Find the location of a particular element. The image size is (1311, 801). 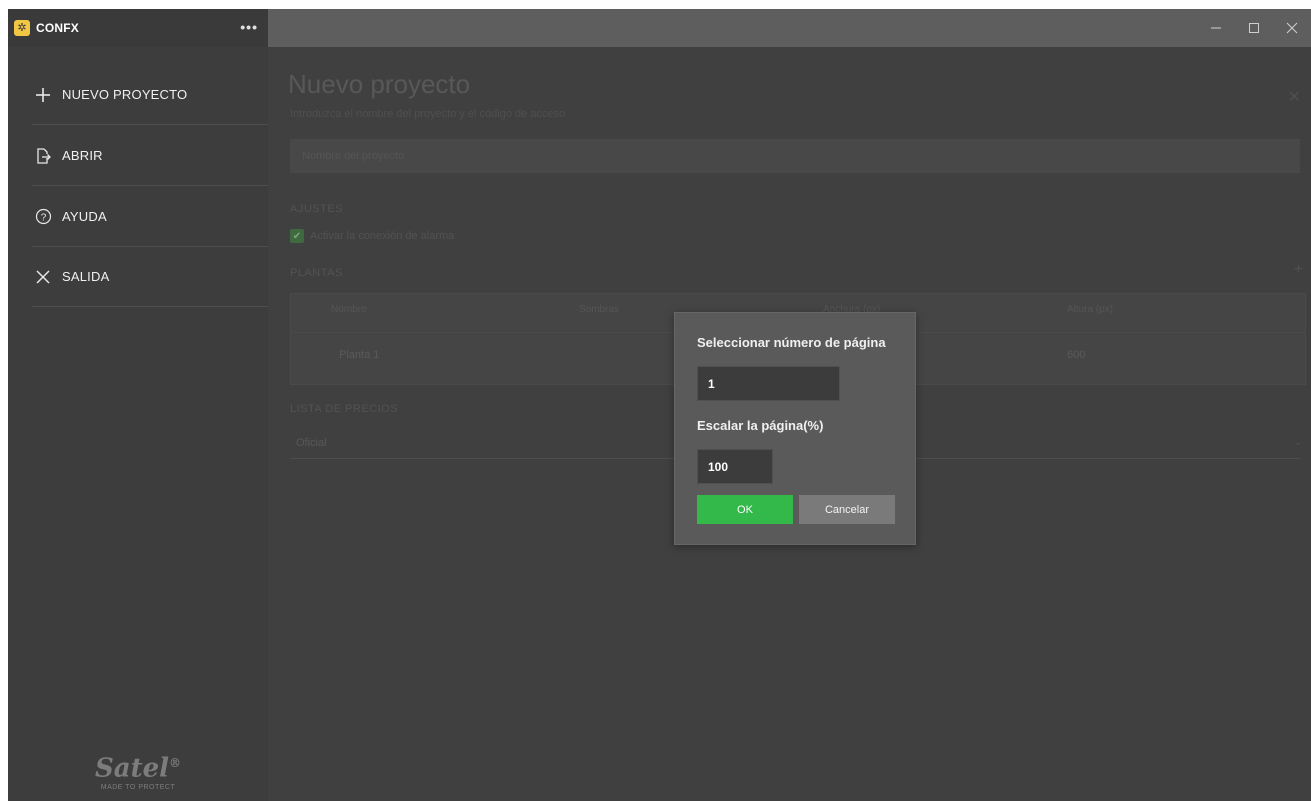

add-floor-icon: + is located at coordinates (1298, 270).